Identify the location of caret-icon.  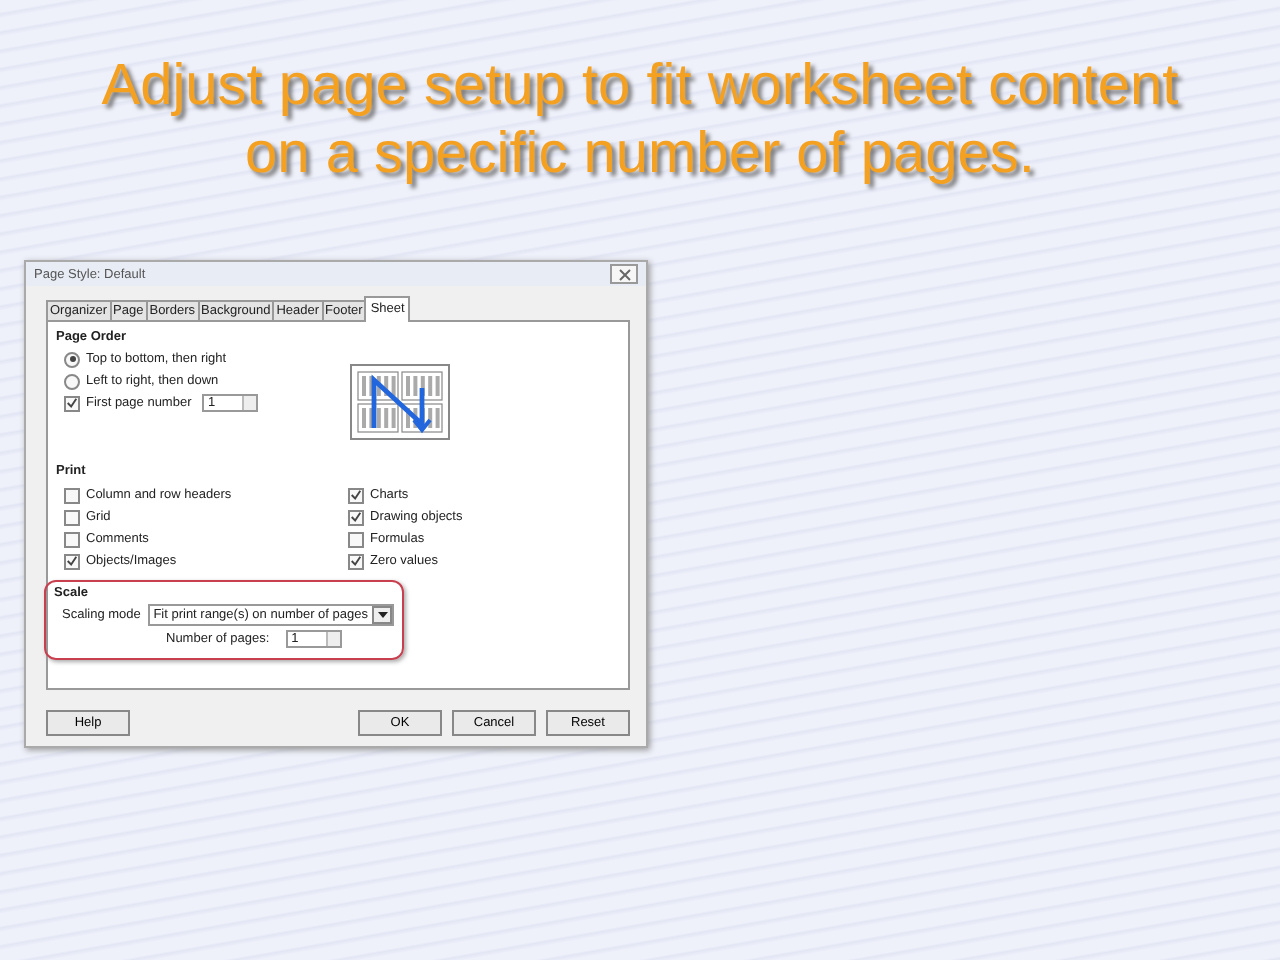
(382, 615).